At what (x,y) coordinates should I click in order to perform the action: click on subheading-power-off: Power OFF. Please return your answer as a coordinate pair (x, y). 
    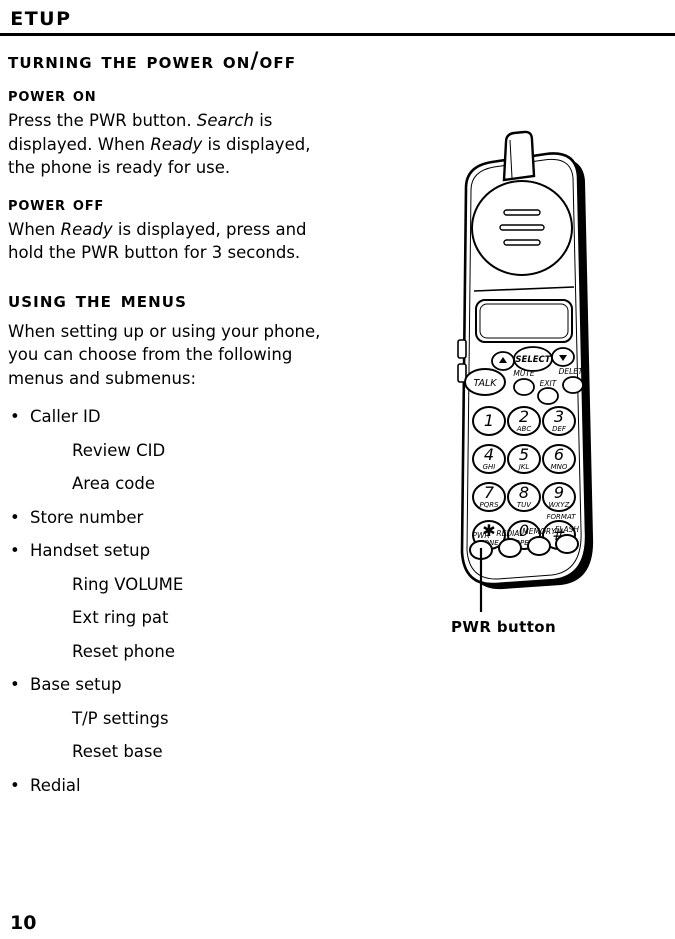
    Looking at the image, I should click on (56, 204).